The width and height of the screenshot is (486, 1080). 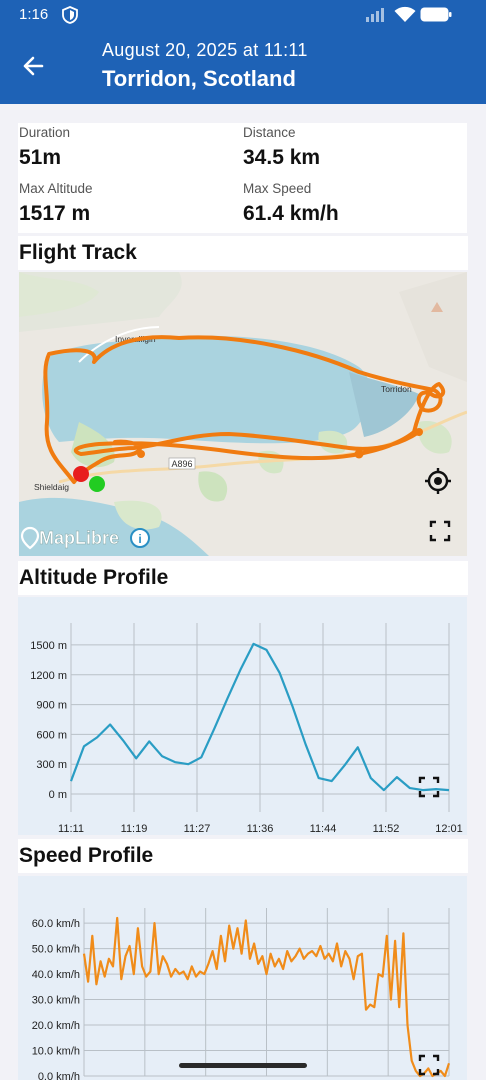 What do you see at coordinates (48, 646) in the screenshot?
I see `y-tick-label: 1500 m` at bounding box center [48, 646].